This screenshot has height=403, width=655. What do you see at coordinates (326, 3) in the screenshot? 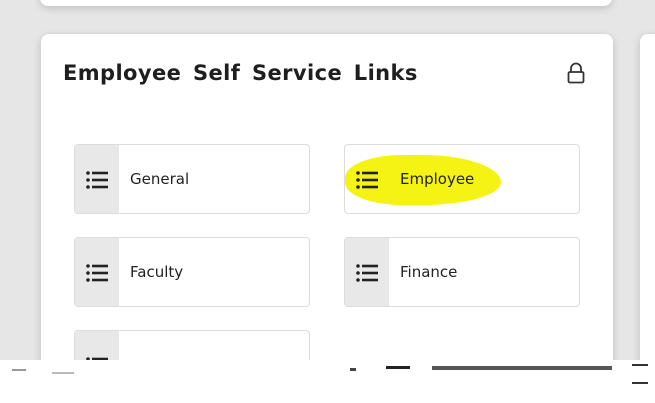
I see `previous-card` at bounding box center [326, 3].